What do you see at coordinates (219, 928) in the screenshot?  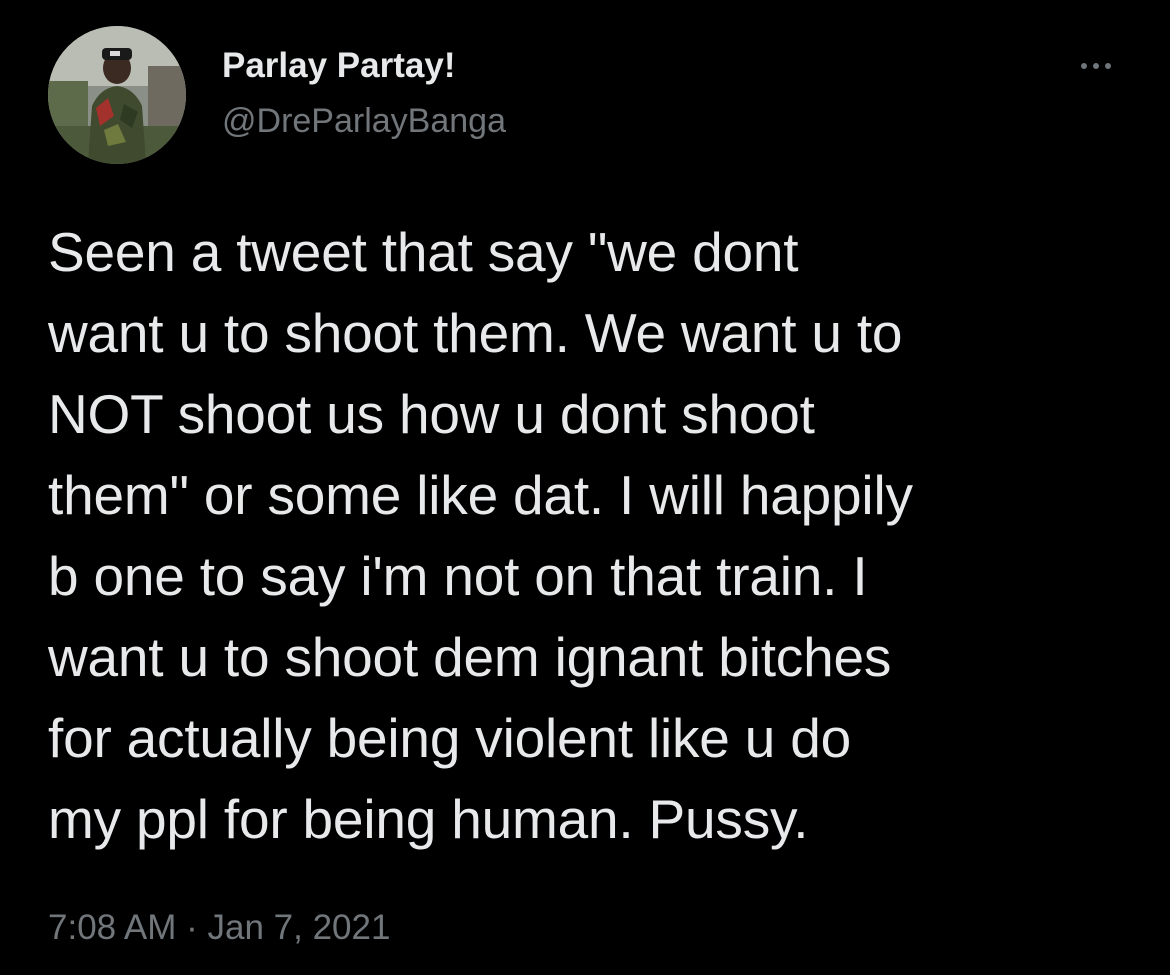 I see `tweet-timestamp: 7:08 AM · Jan 7, 2021` at bounding box center [219, 928].